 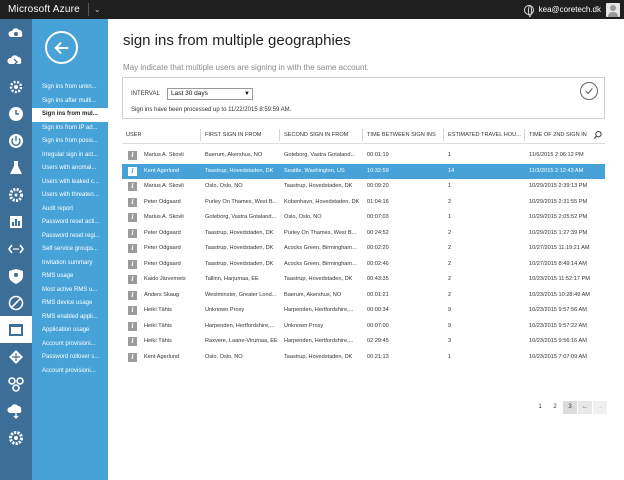 What do you see at coordinates (450, 217) in the screenshot?
I see `cell-travel-hours: 1` at bounding box center [450, 217].